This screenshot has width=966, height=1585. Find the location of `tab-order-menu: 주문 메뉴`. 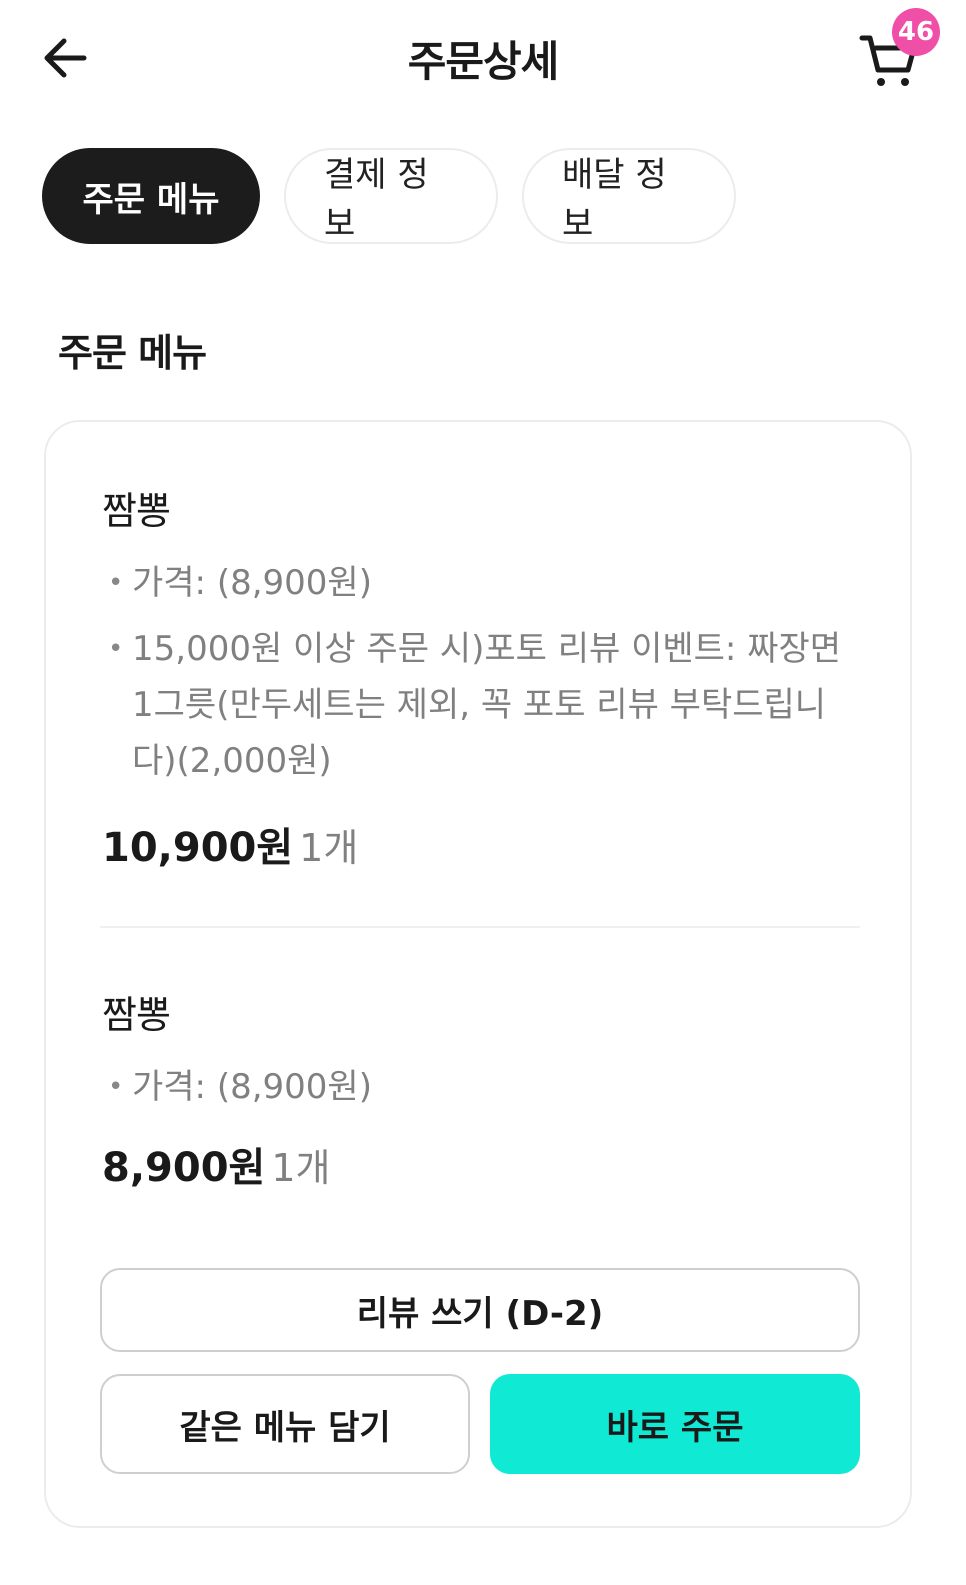

tab-order-menu: 주문 메뉴 is located at coordinates (151, 196).